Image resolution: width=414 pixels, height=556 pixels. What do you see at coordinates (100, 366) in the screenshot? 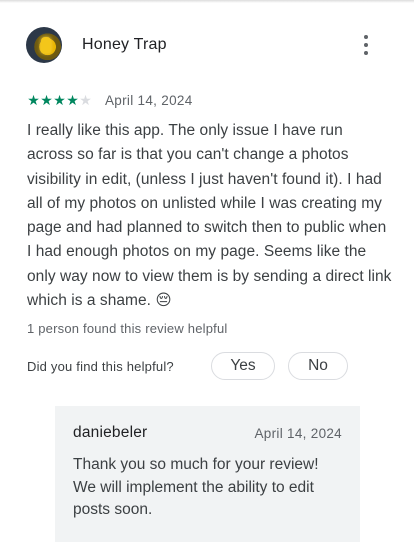
I see `helpful-question: Did you find this helpful?` at bounding box center [100, 366].